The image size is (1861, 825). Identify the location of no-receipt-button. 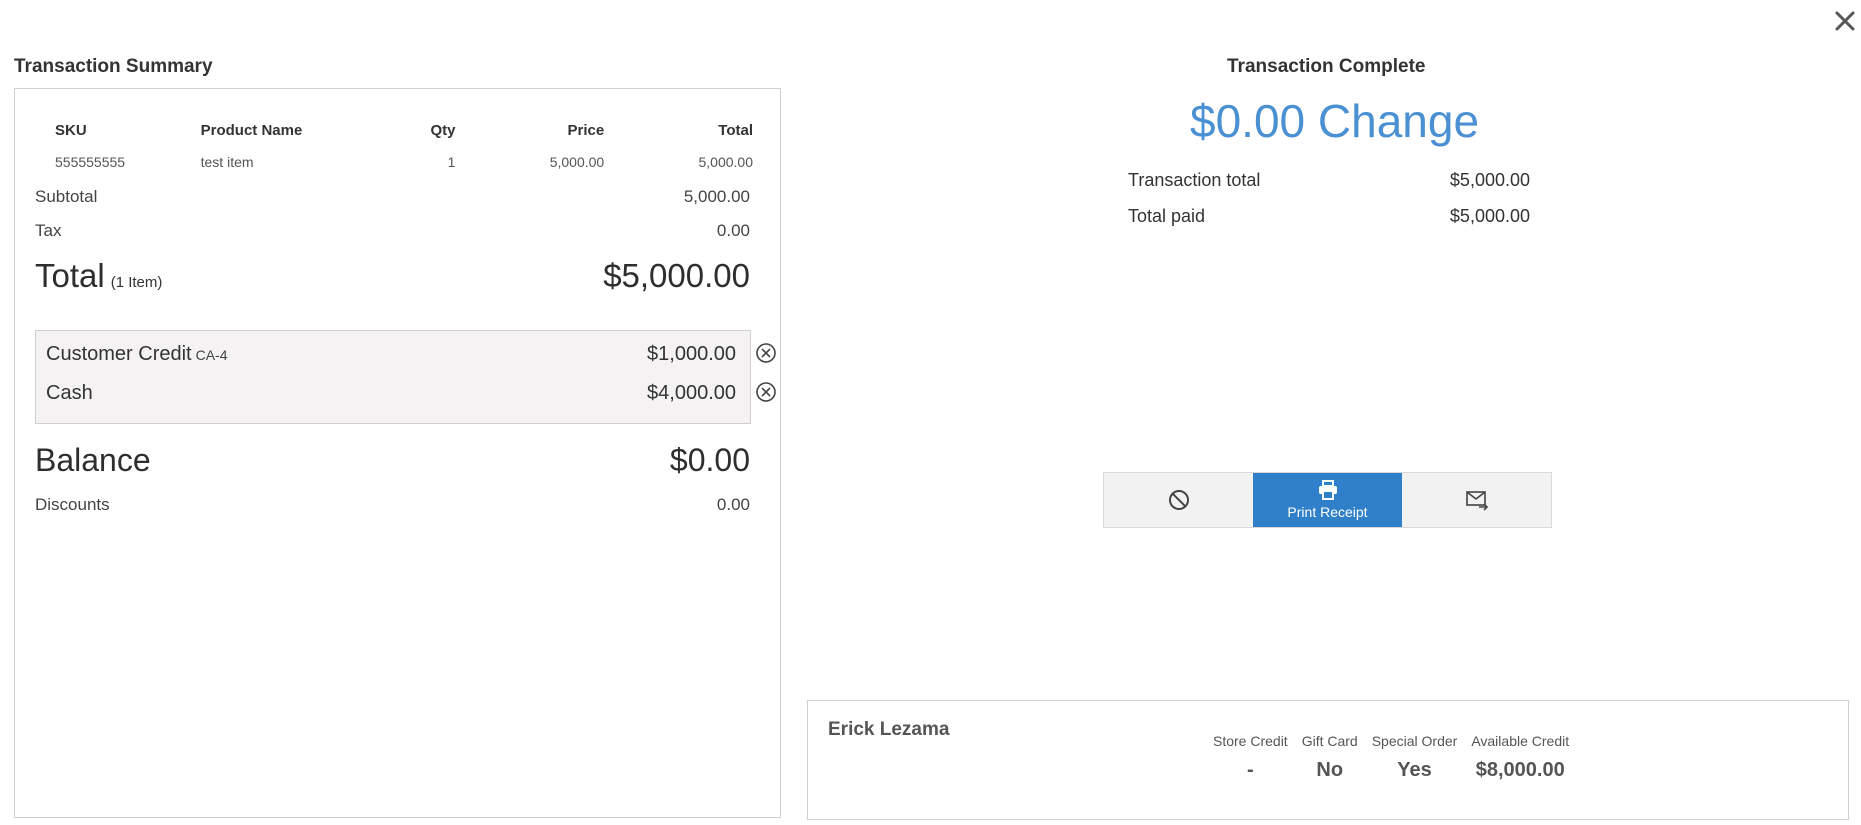
(1178, 500).